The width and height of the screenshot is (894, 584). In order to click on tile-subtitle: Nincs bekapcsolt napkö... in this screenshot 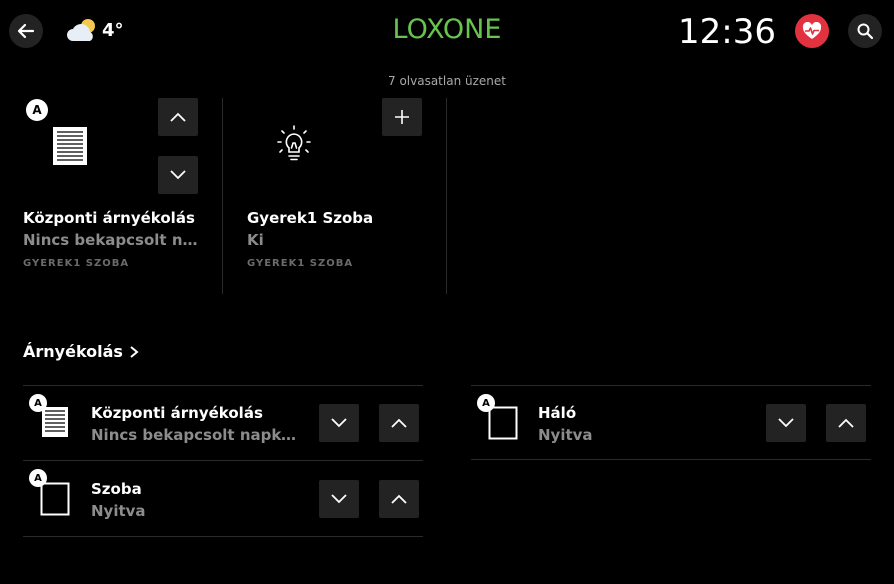, I will do `click(110, 240)`.